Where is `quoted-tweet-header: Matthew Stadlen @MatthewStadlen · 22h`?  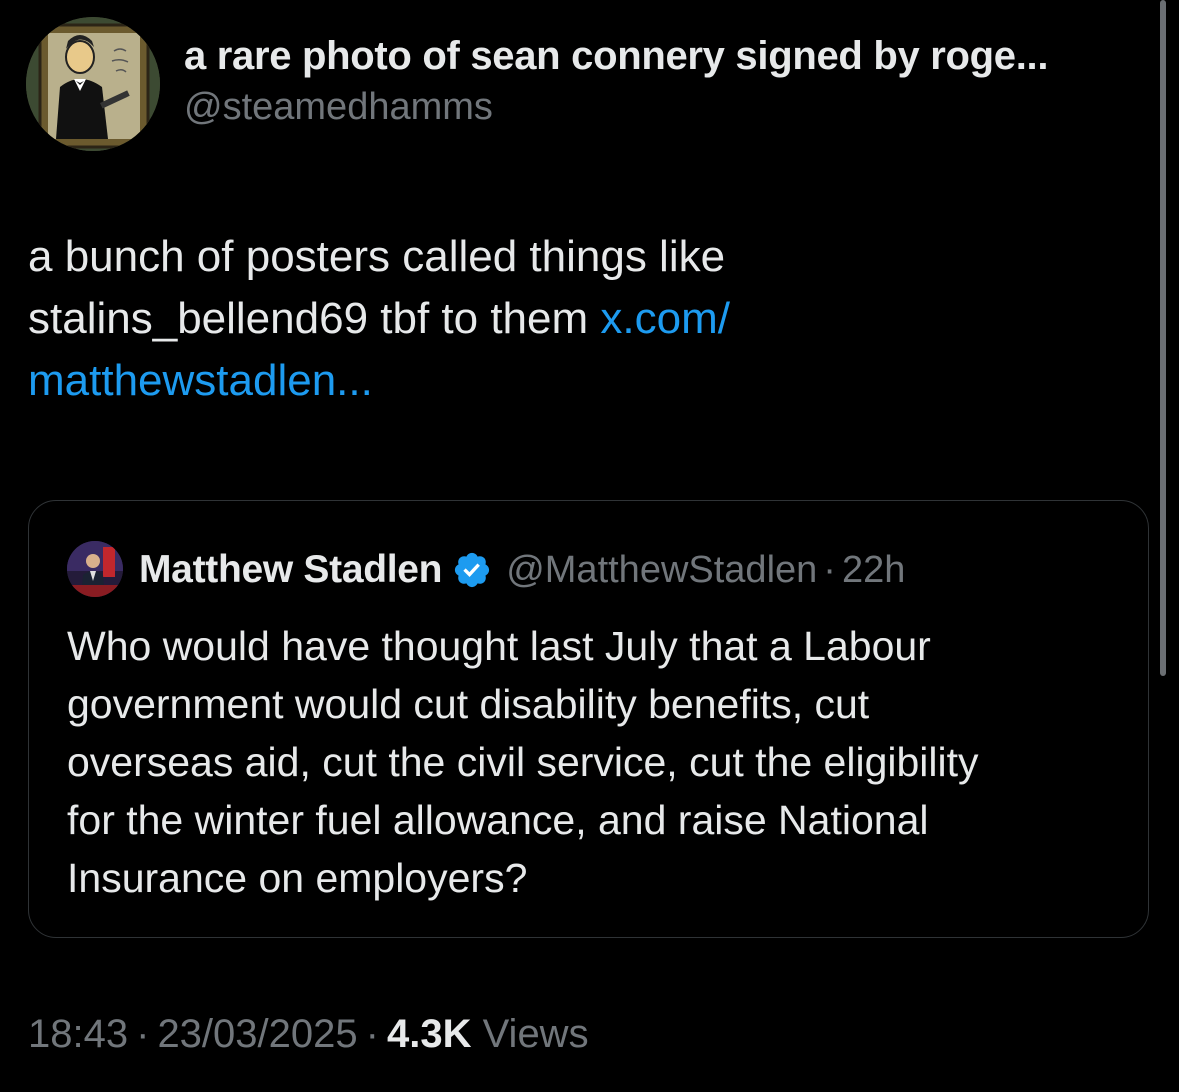 quoted-tweet-header: Matthew Stadlen @MatthewStadlen · 22h is located at coordinates (522, 570).